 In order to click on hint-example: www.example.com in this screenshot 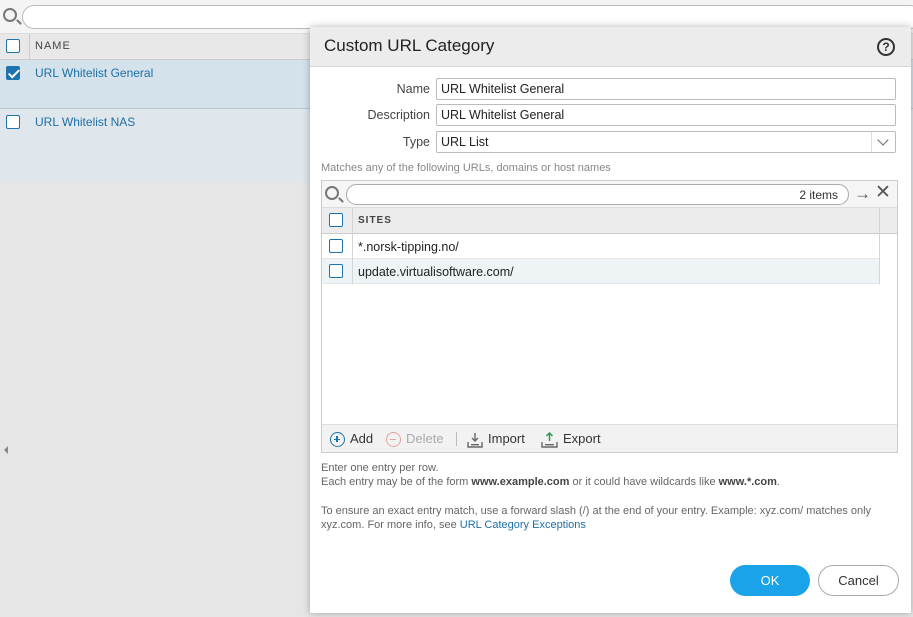, I will do `click(520, 482)`.